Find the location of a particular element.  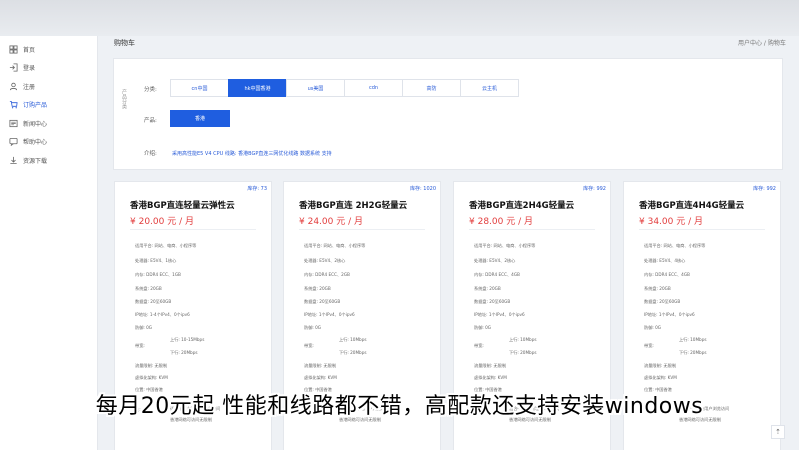

product-title: 香港BGP直连轻量云弹性云 is located at coordinates (182, 206).